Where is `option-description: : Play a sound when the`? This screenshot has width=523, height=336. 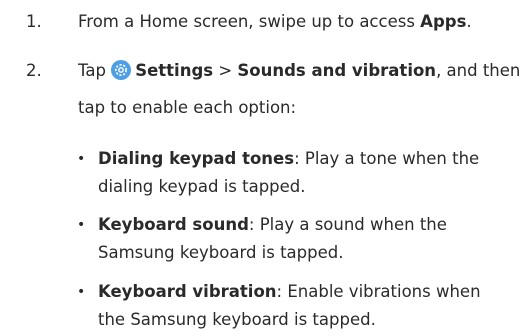 option-description: : Play a sound when the is located at coordinates (347, 224).